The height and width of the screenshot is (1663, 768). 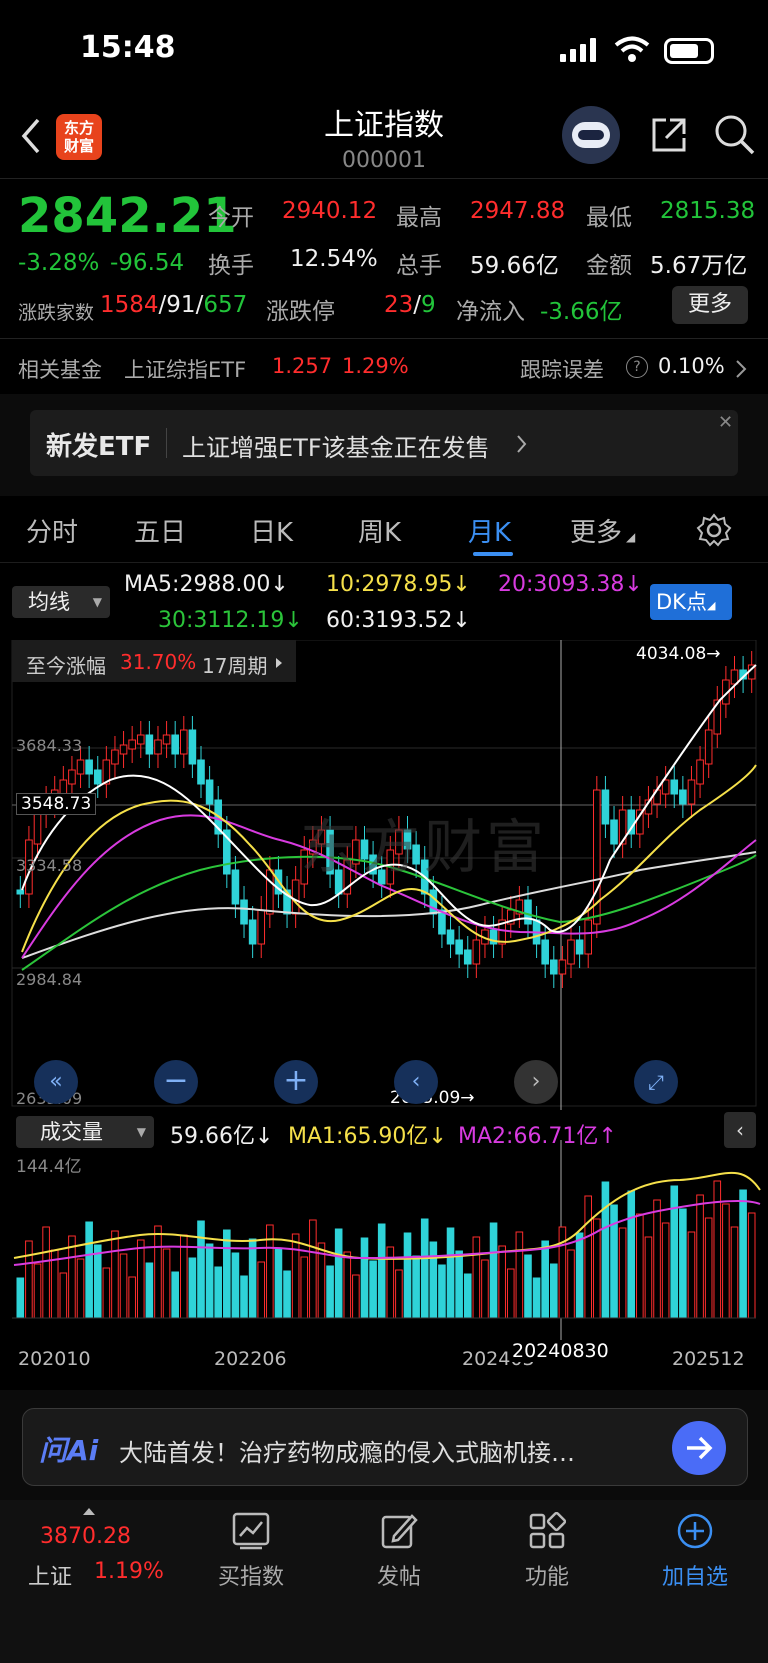 I want to click on etf-banner: 新发ETF 上证增强ETF该基金正在发售 ✕, so click(x=384, y=443).